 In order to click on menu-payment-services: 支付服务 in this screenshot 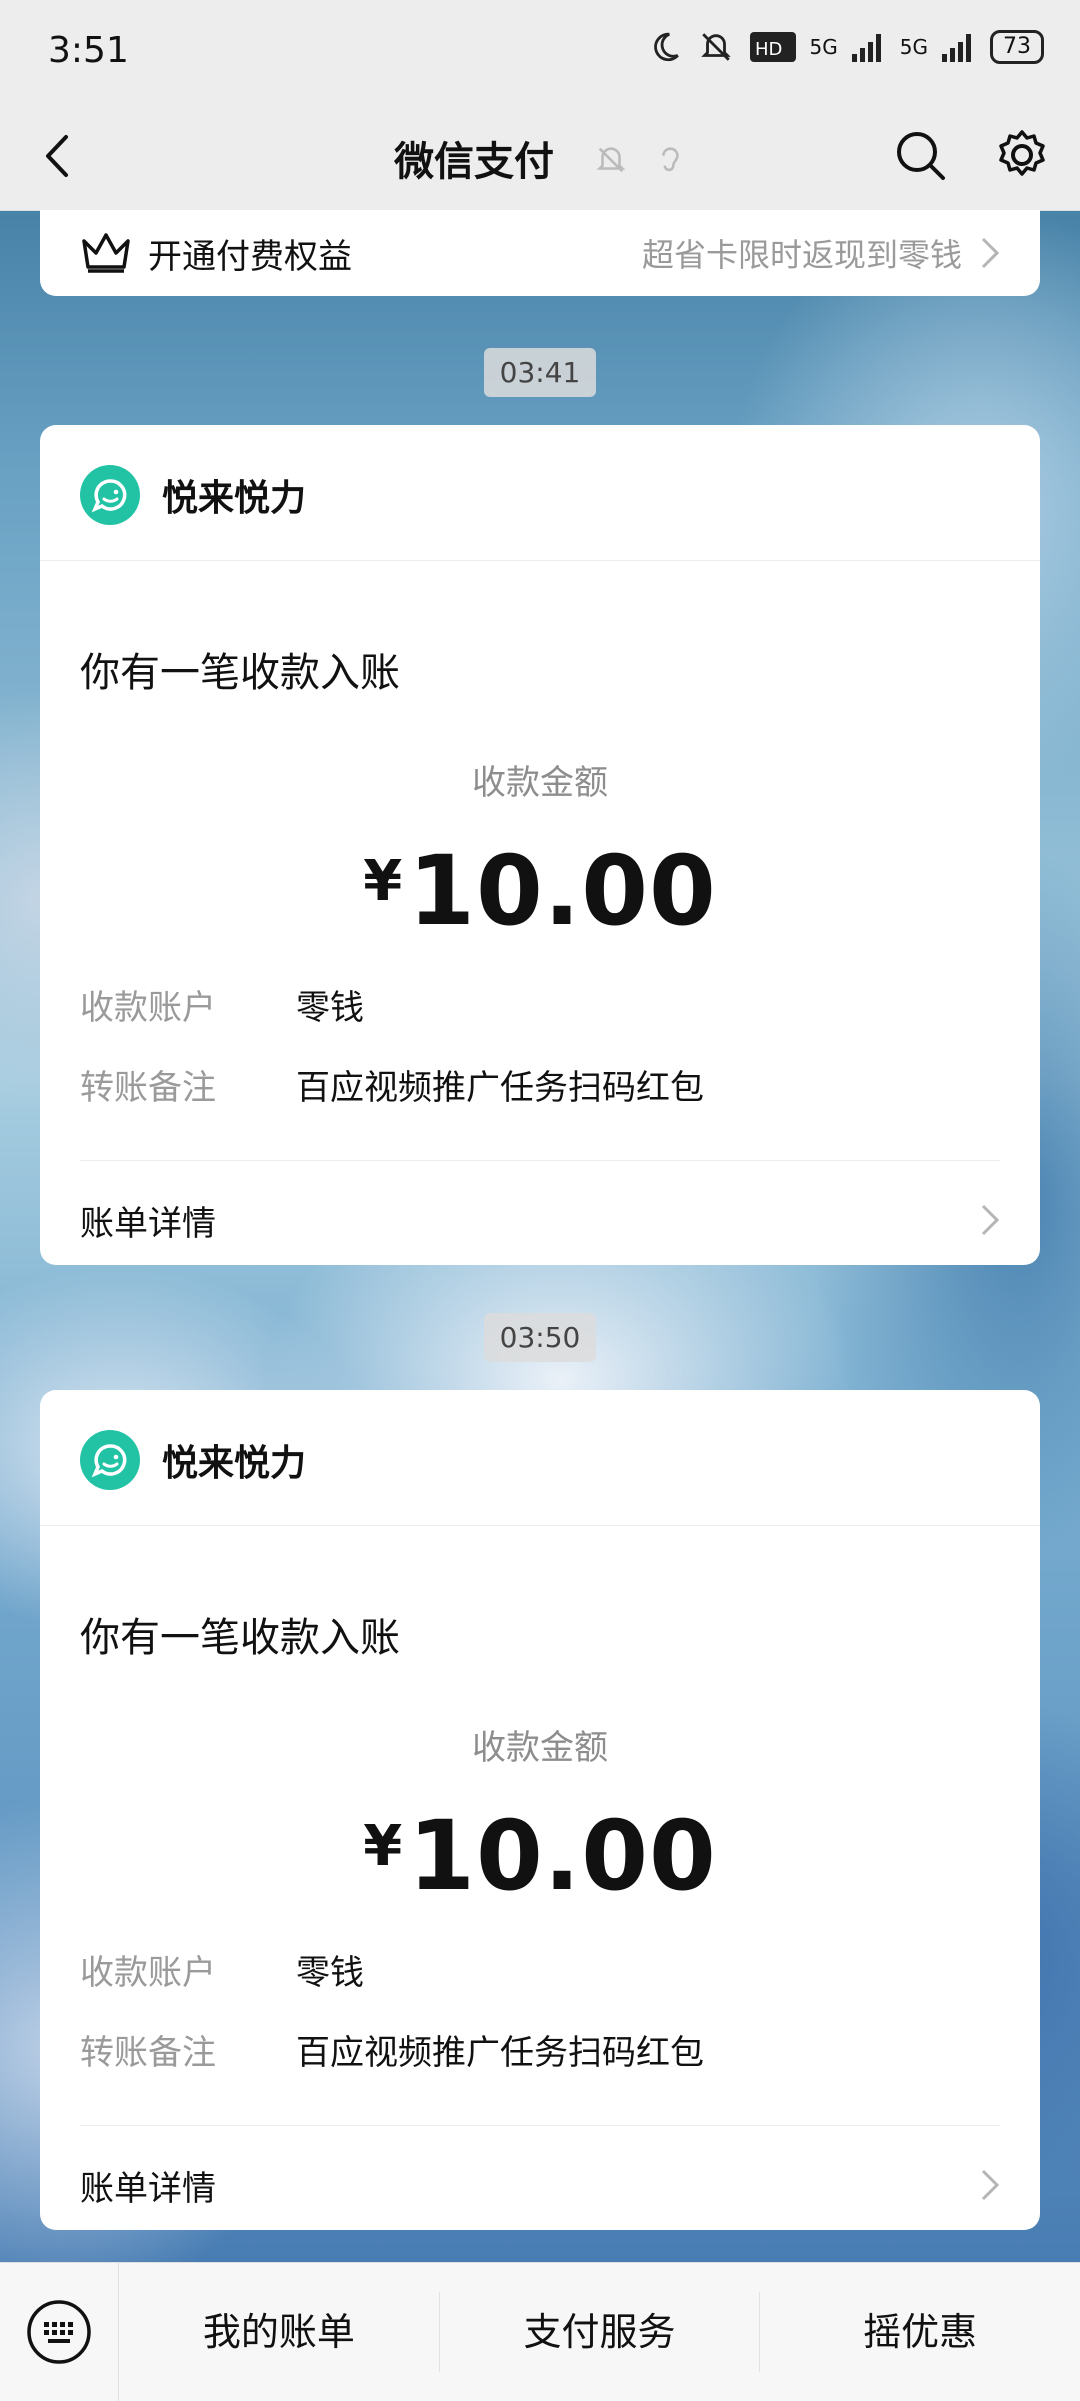, I will do `click(600, 2332)`.